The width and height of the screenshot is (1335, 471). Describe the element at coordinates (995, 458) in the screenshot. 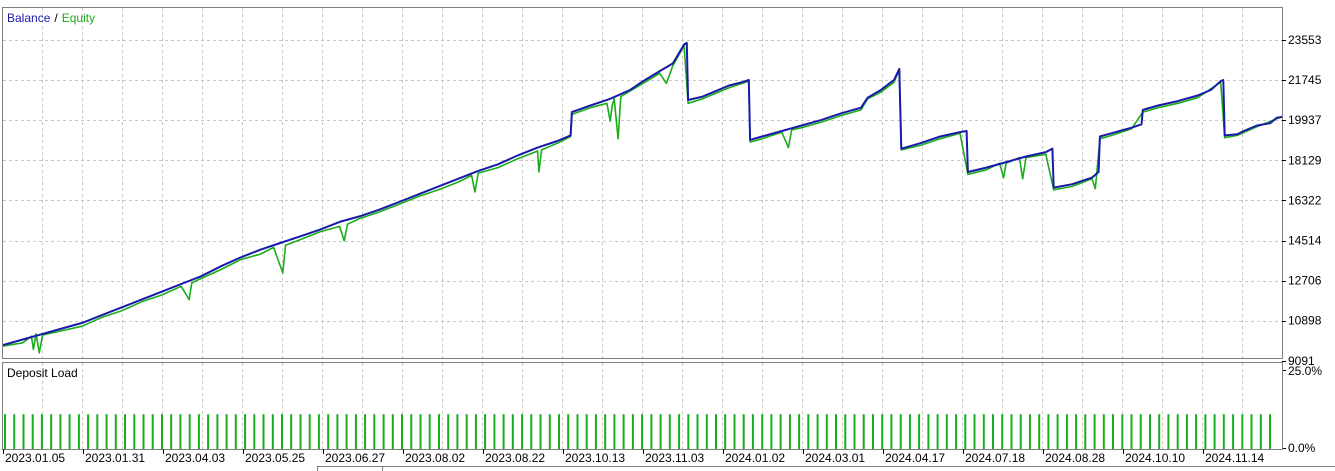

I see `x-tick-label: 2024.07.18` at that location.